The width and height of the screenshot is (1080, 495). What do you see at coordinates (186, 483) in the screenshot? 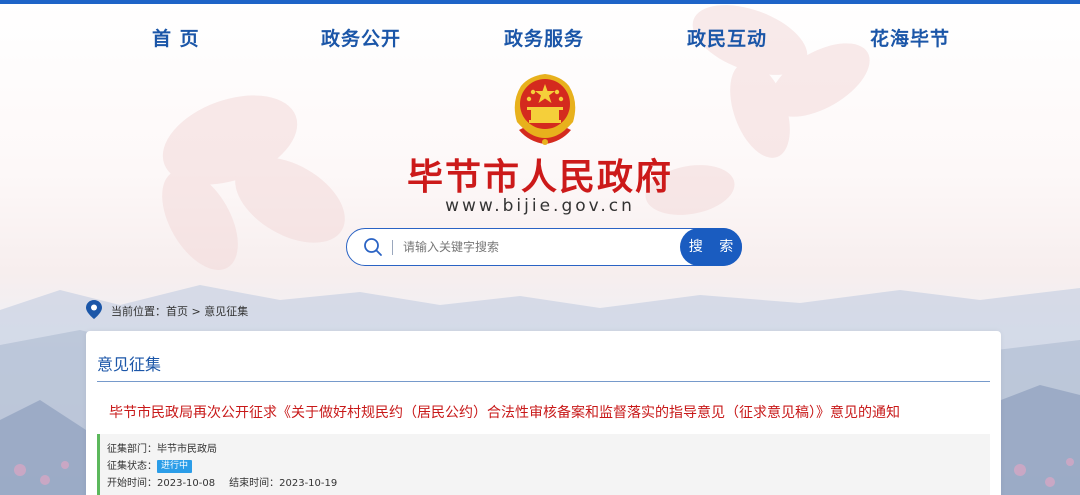
I see `start-value: 2023-10-08` at bounding box center [186, 483].